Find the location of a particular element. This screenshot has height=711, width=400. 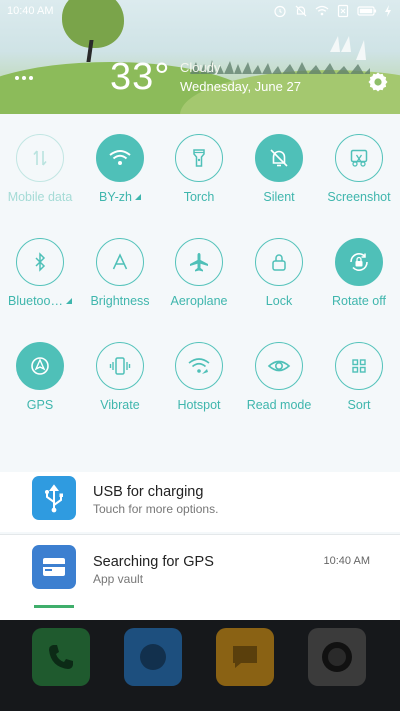

status-time: 10:40 AM is located at coordinates (30, 11).